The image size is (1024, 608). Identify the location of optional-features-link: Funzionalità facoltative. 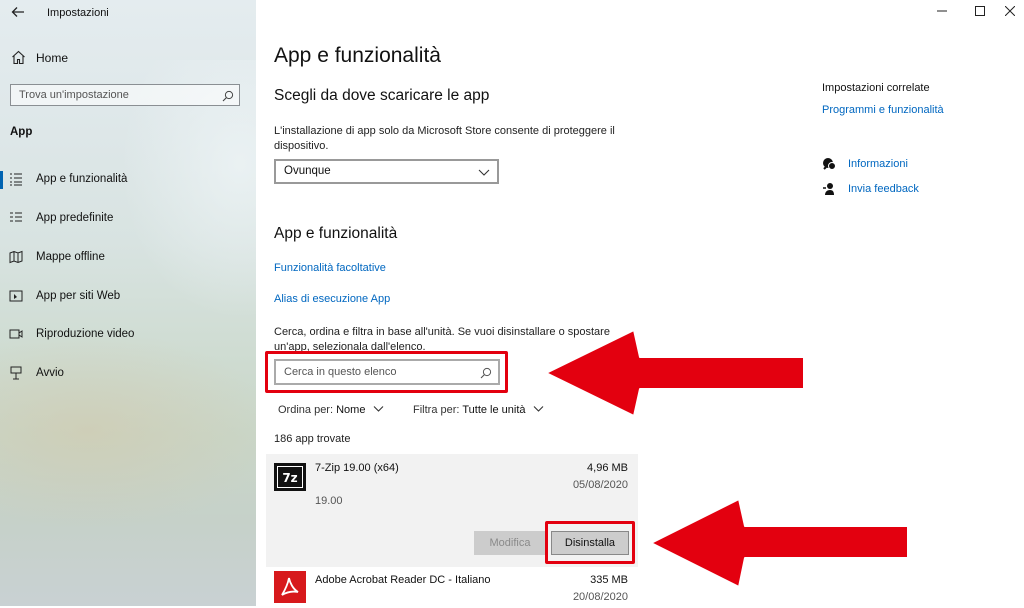
(330, 268).